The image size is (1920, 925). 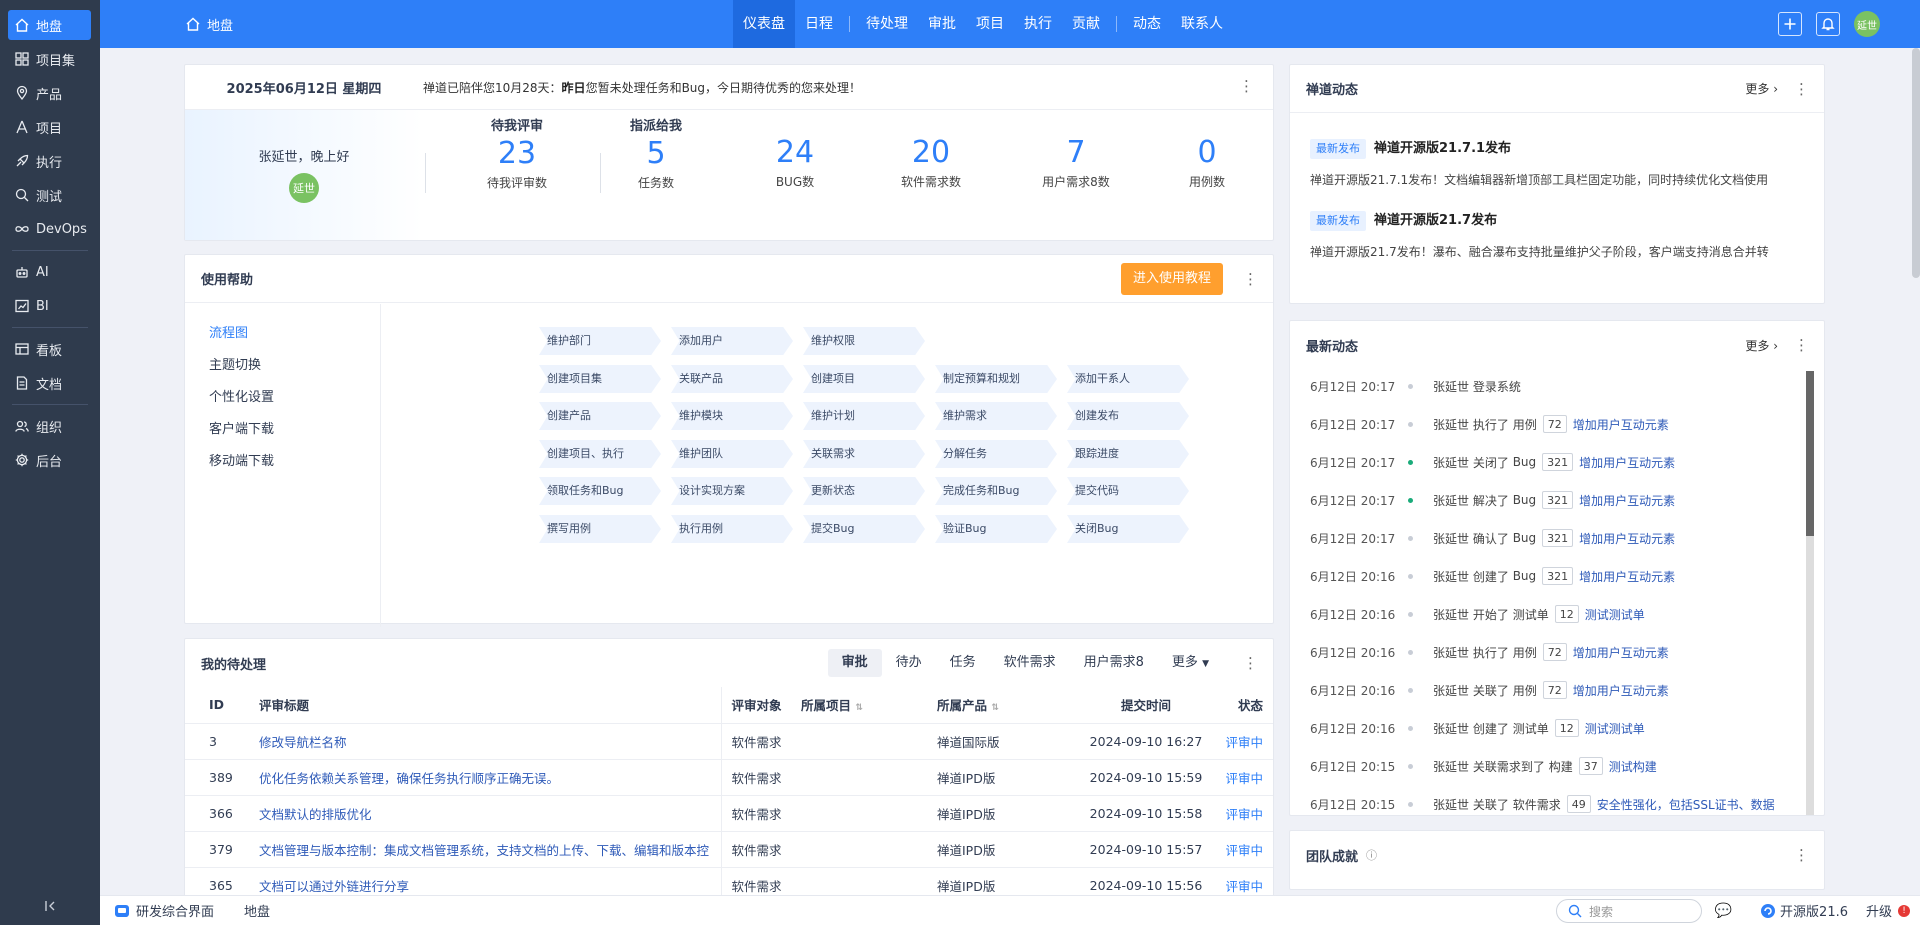 What do you see at coordinates (869, 705) in the screenshot?
I see `col-project: 所属项目 ⇅` at bounding box center [869, 705].